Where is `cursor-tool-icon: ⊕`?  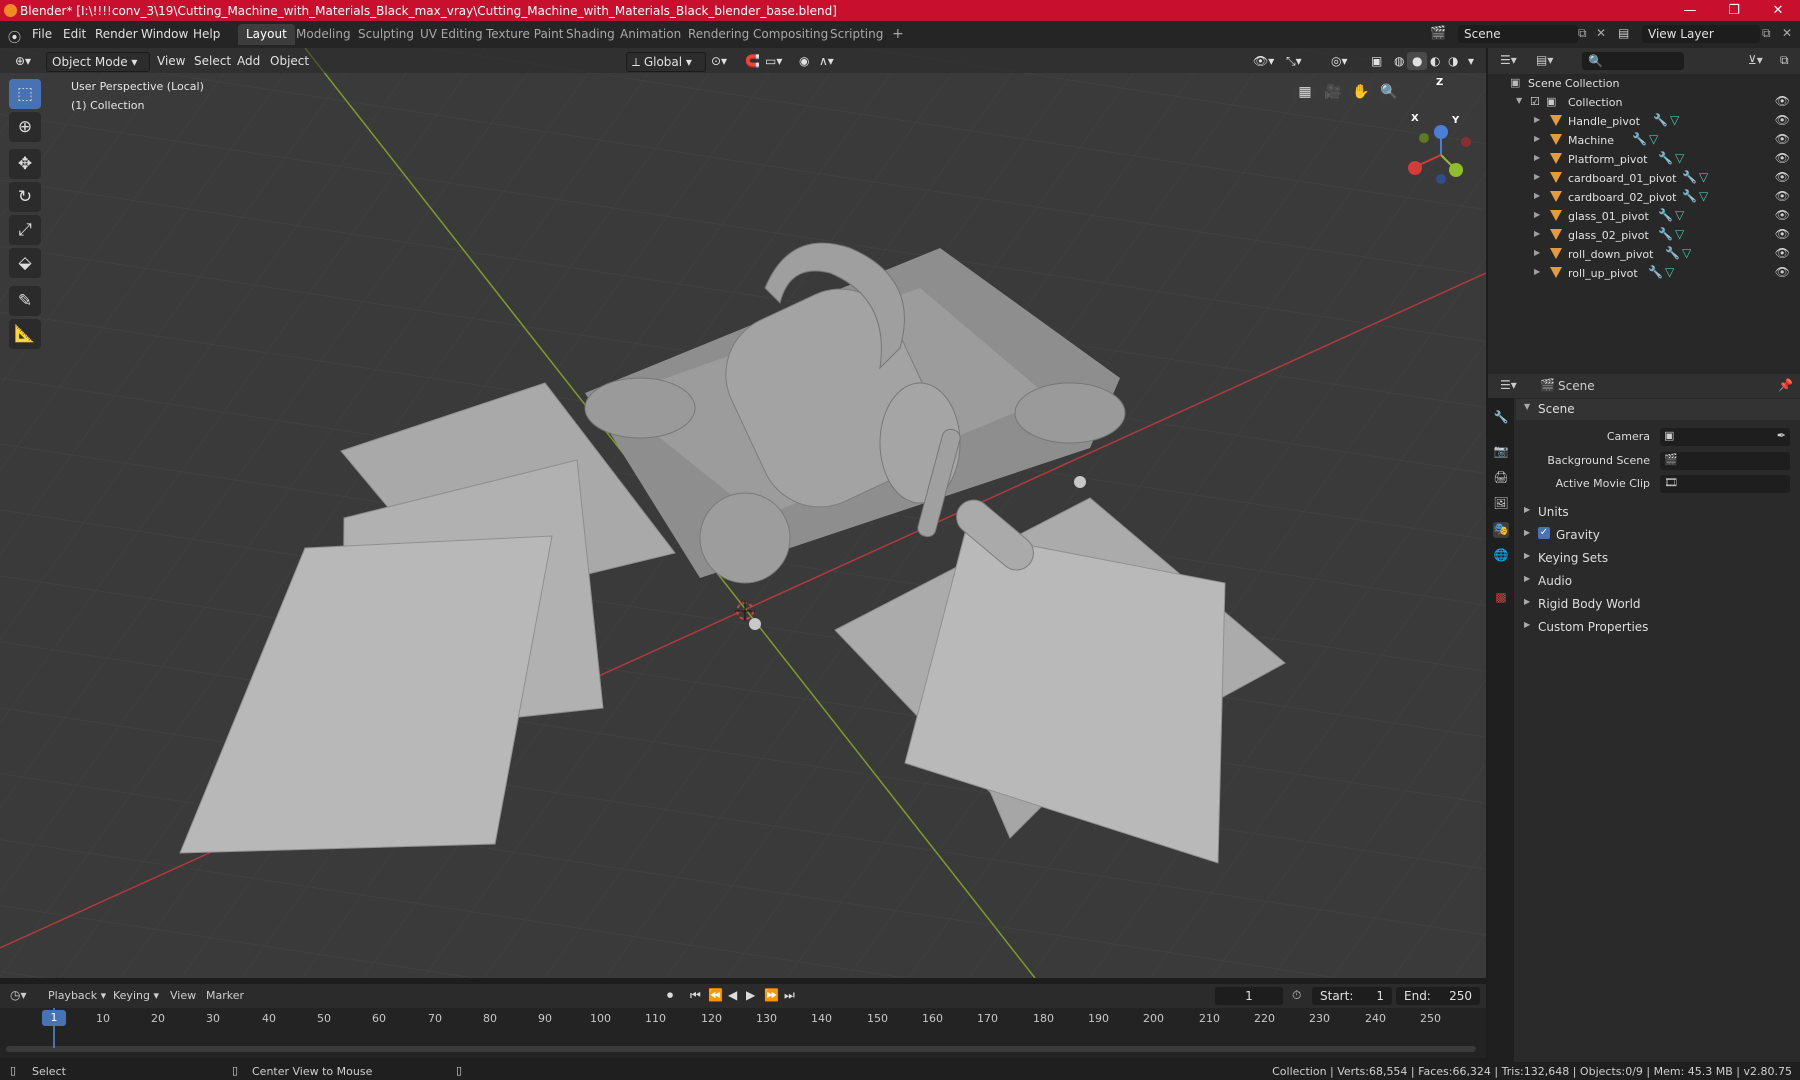
cursor-tool-icon: ⊕ is located at coordinates (25, 127).